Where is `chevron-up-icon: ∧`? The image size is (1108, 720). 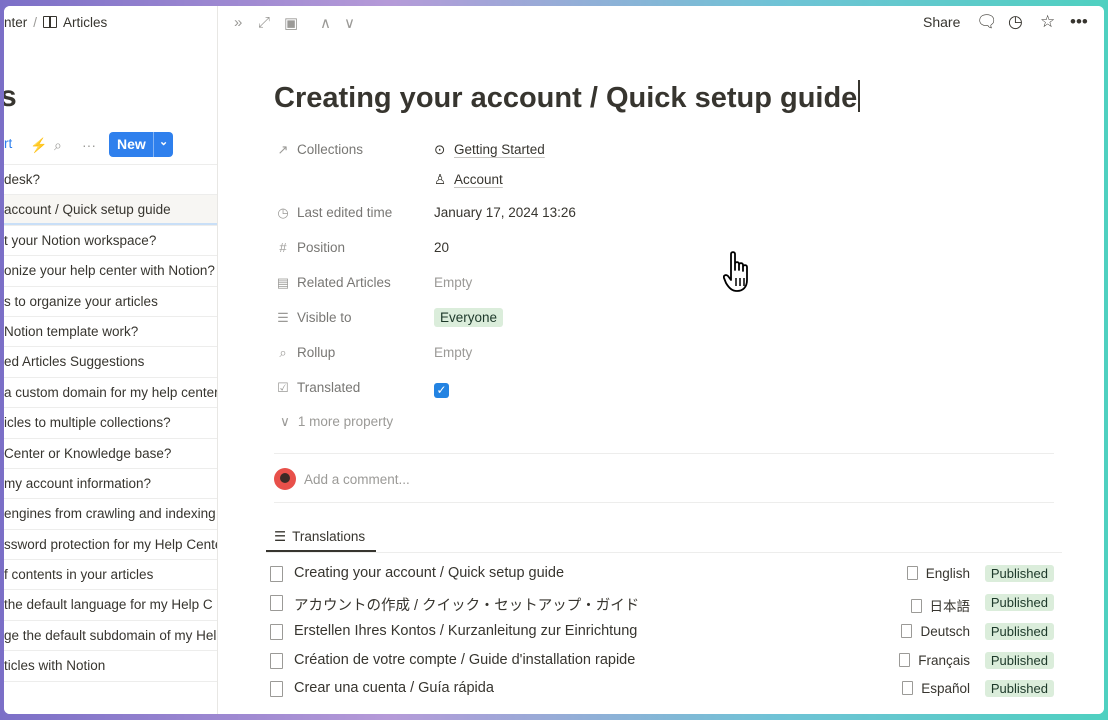 chevron-up-icon: ∧ is located at coordinates (325, 23).